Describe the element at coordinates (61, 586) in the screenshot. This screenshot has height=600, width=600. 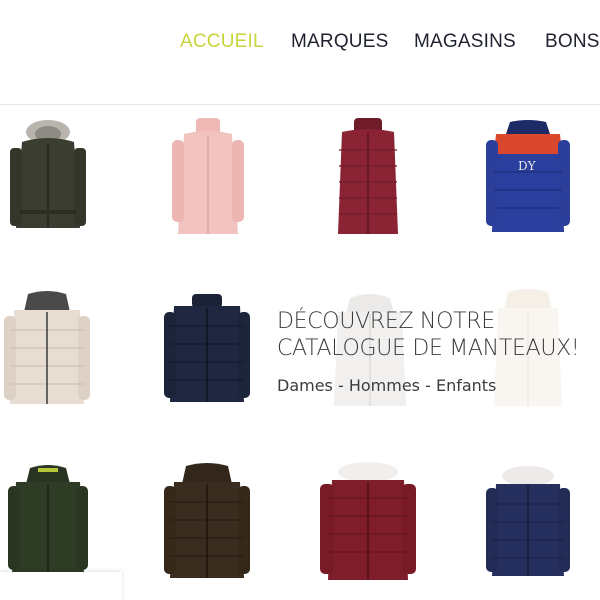
I see `bottom-panel-edge` at that location.